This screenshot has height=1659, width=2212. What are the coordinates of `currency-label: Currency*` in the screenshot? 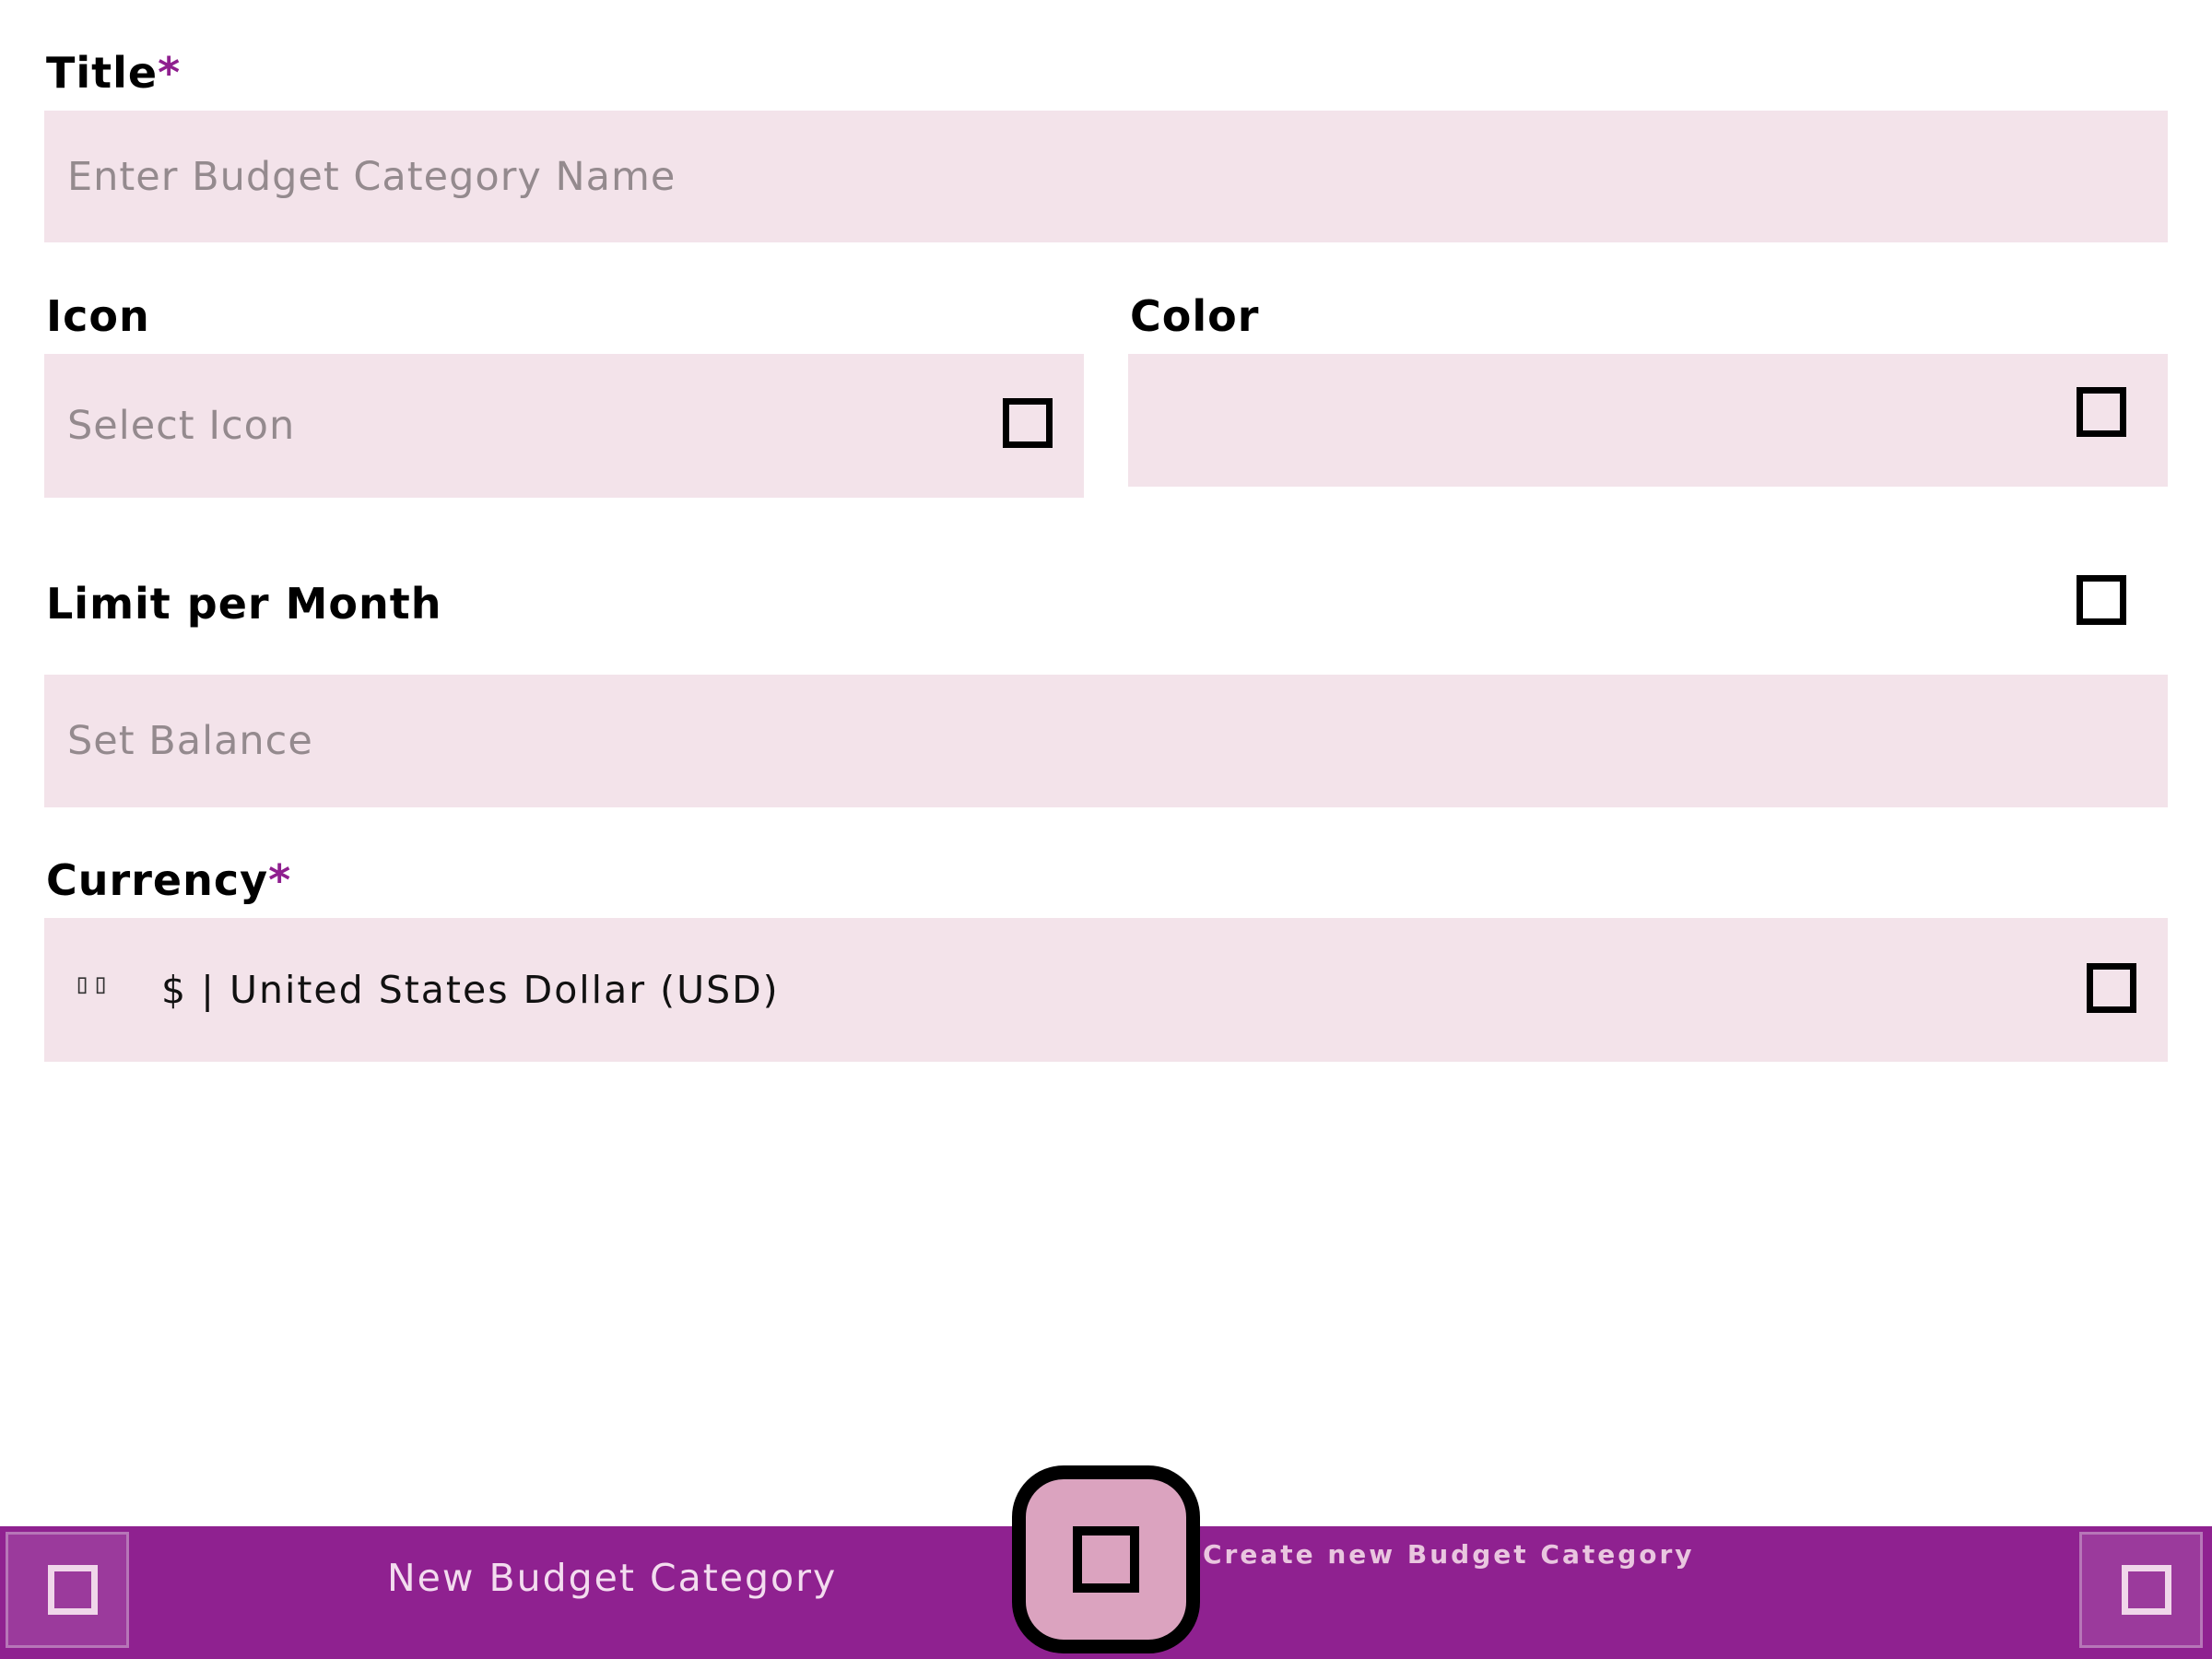 It's located at (168, 880).